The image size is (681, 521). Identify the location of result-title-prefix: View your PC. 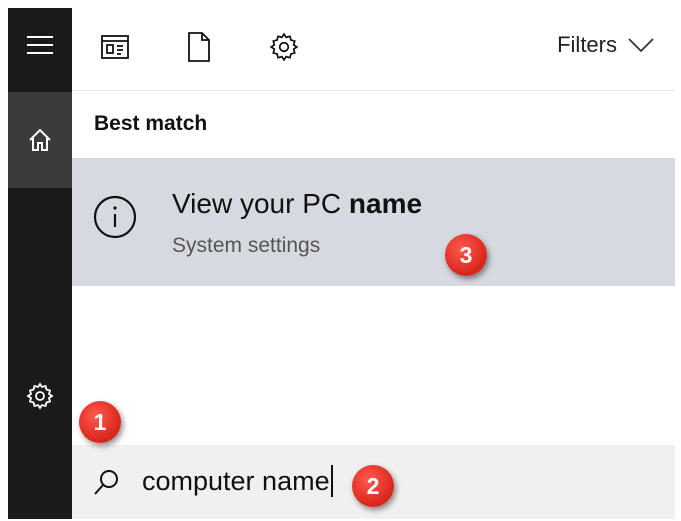
(260, 203).